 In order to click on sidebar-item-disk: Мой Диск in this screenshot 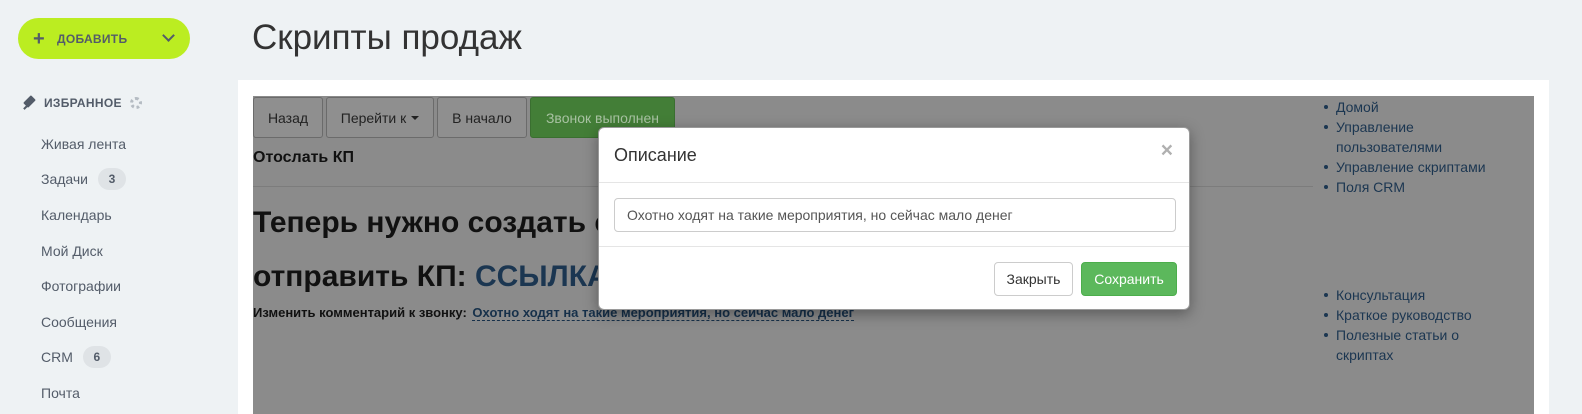, I will do `click(83, 251)`.